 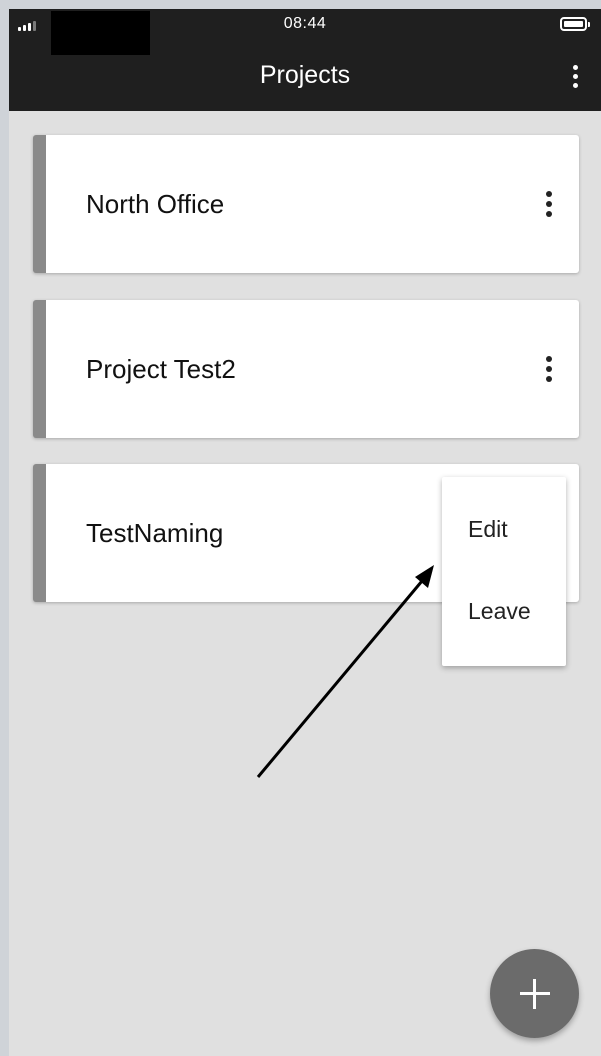 What do you see at coordinates (504, 611) in the screenshot?
I see `menu-item-leave: Leave` at bounding box center [504, 611].